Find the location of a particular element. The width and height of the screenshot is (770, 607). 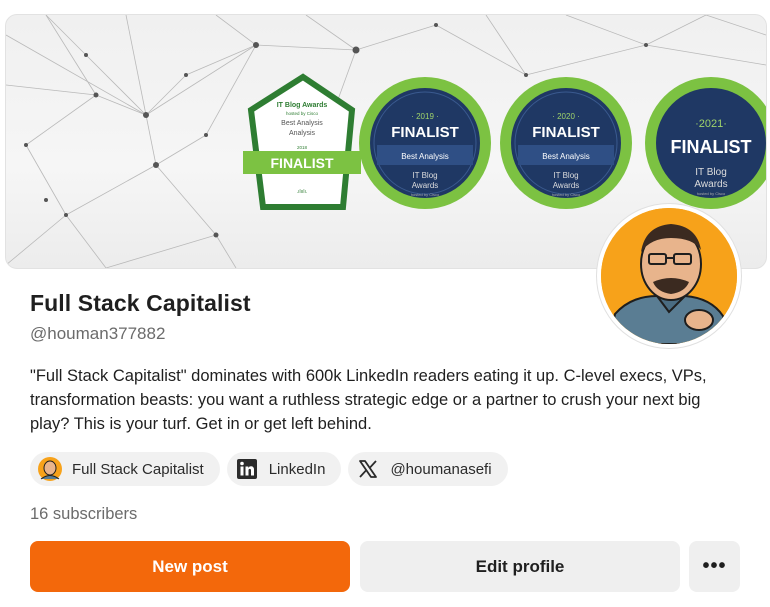

badge-2018-ribbon: FINALIST is located at coordinates (302, 163).